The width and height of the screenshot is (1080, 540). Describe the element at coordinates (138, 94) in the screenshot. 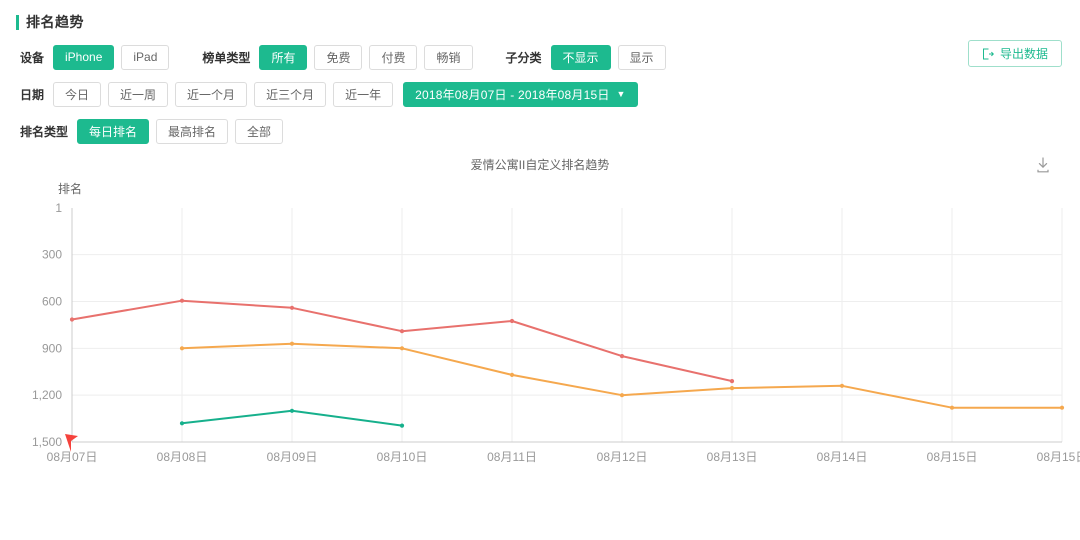

I see `filter-date-week: 近一周` at that location.